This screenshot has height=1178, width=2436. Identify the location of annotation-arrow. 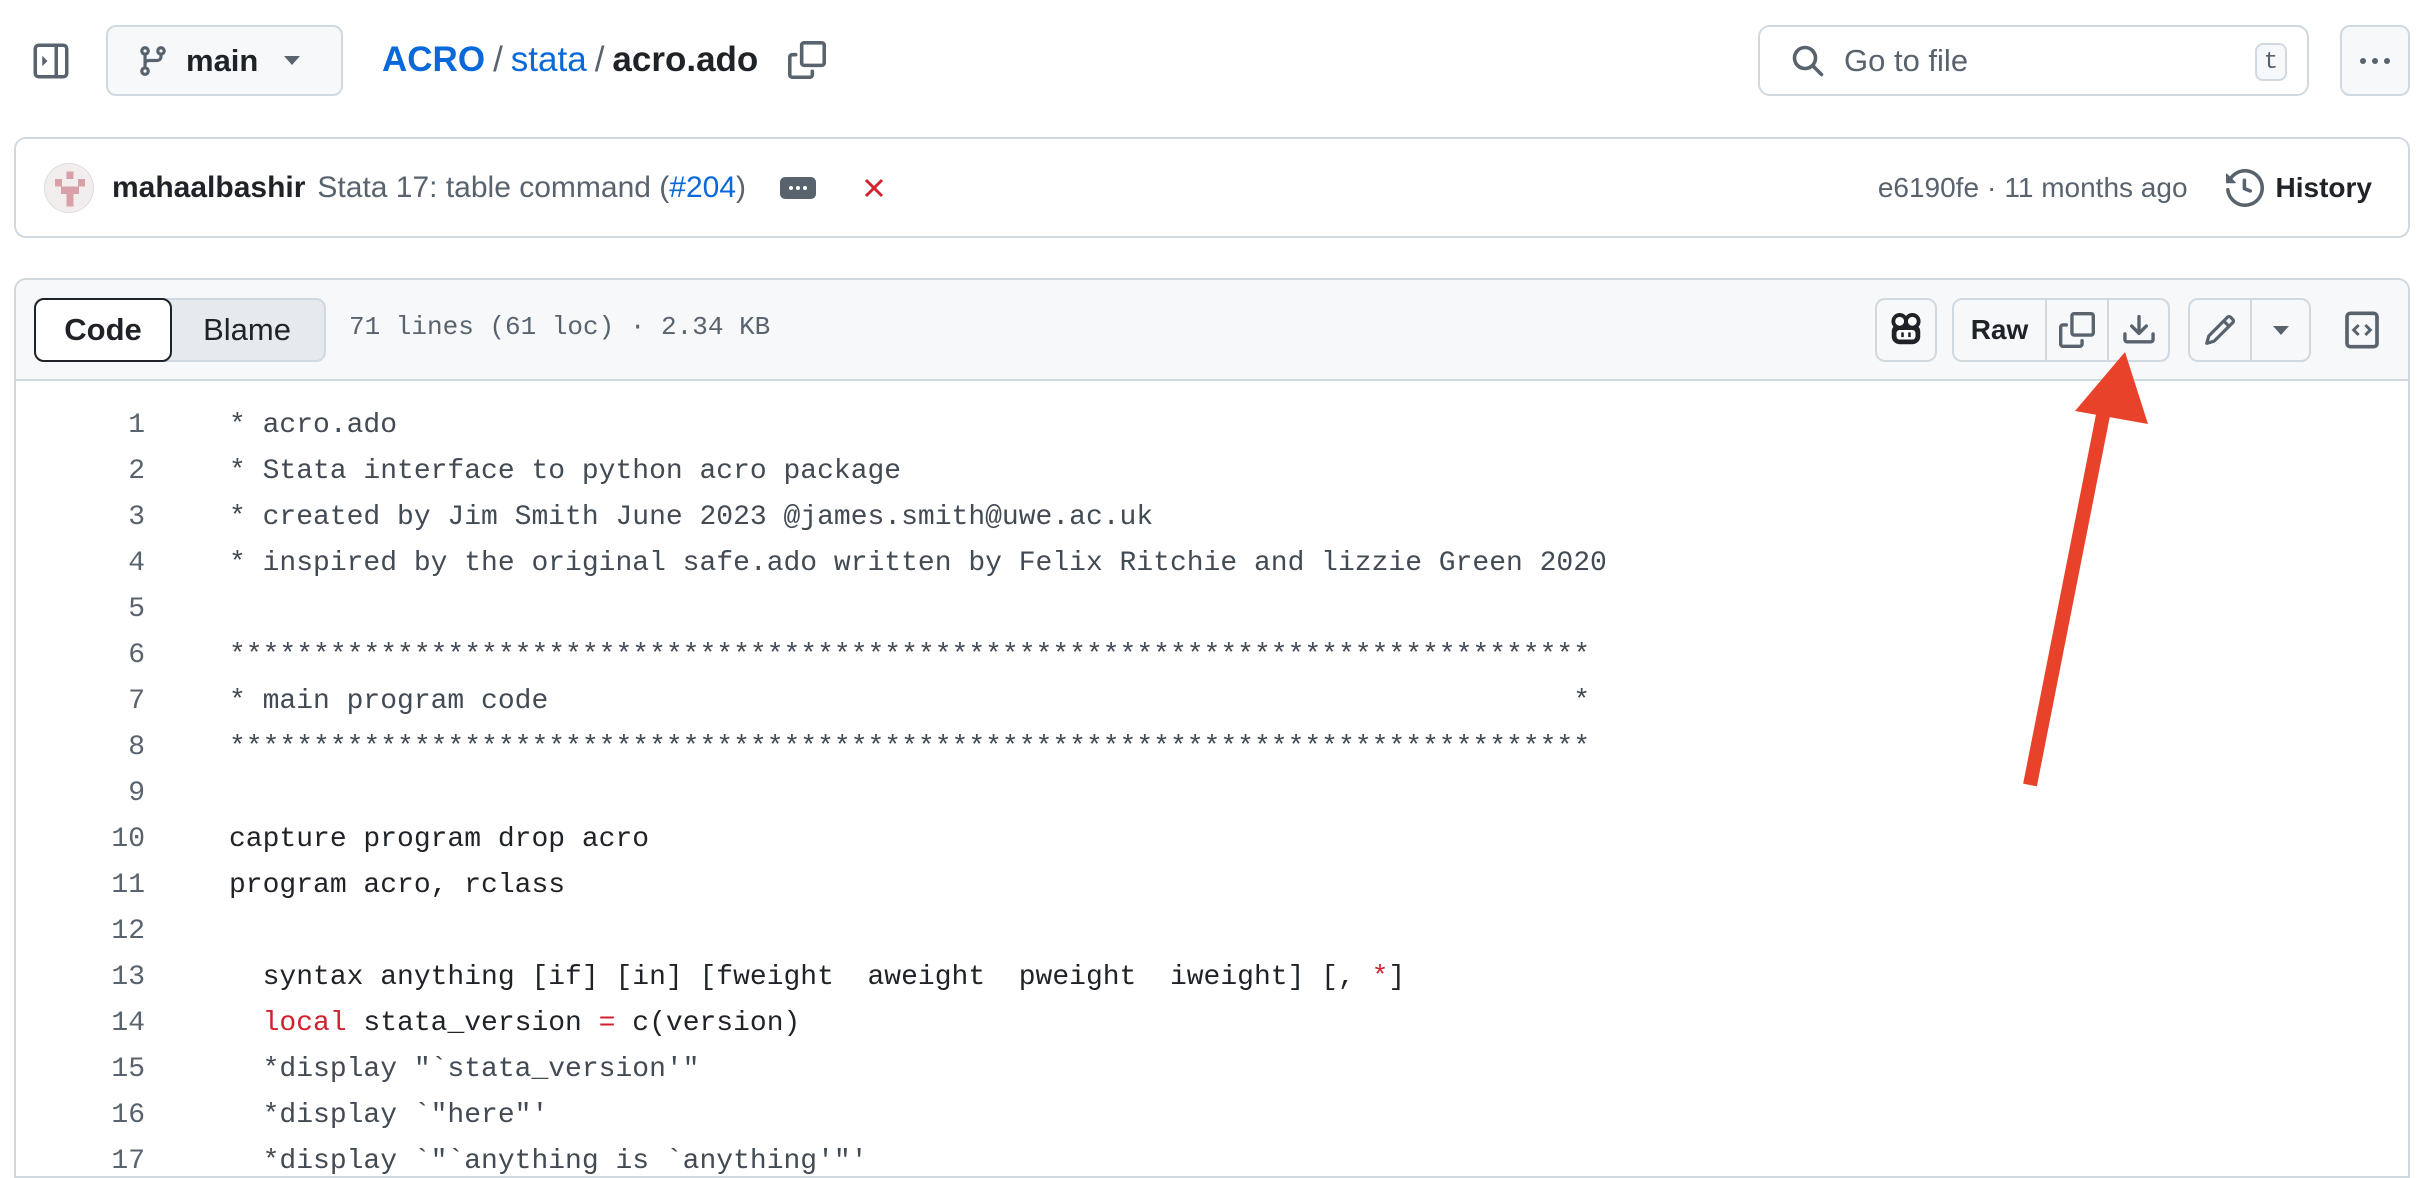
(2085, 569).